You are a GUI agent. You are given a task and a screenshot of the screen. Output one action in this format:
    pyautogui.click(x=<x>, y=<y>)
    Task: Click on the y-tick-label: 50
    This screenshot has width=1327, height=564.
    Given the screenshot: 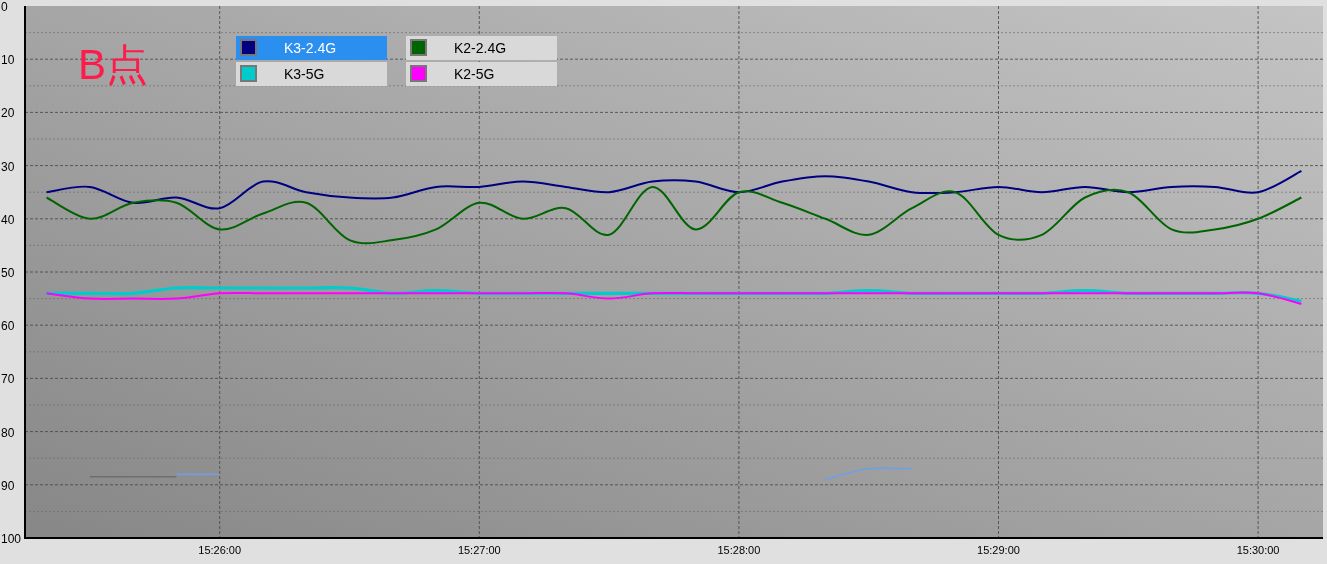 What is the action you would take?
    pyautogui.click(x=8, y=273)
    